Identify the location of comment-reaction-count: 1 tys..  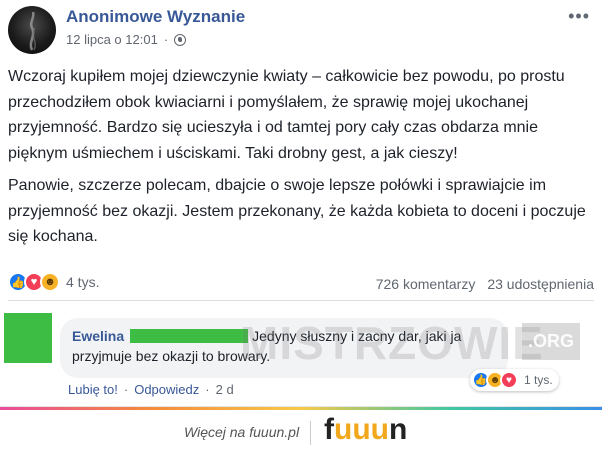
(538, 380).